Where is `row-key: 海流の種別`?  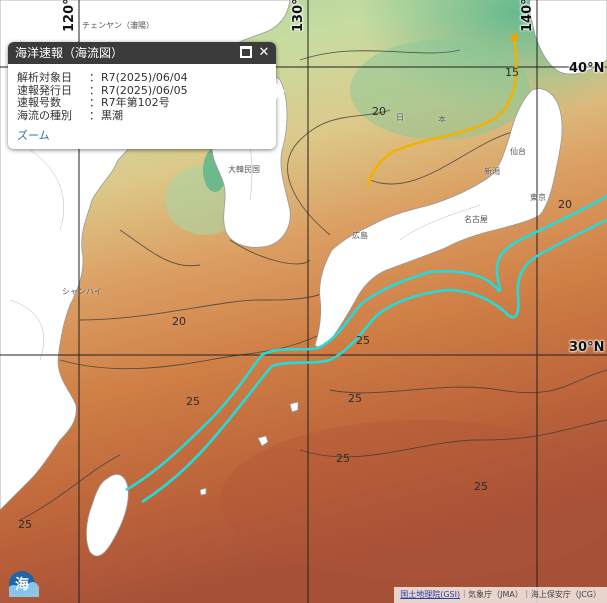
row-key: 海流の種別 is located at coordinates (44, 115).